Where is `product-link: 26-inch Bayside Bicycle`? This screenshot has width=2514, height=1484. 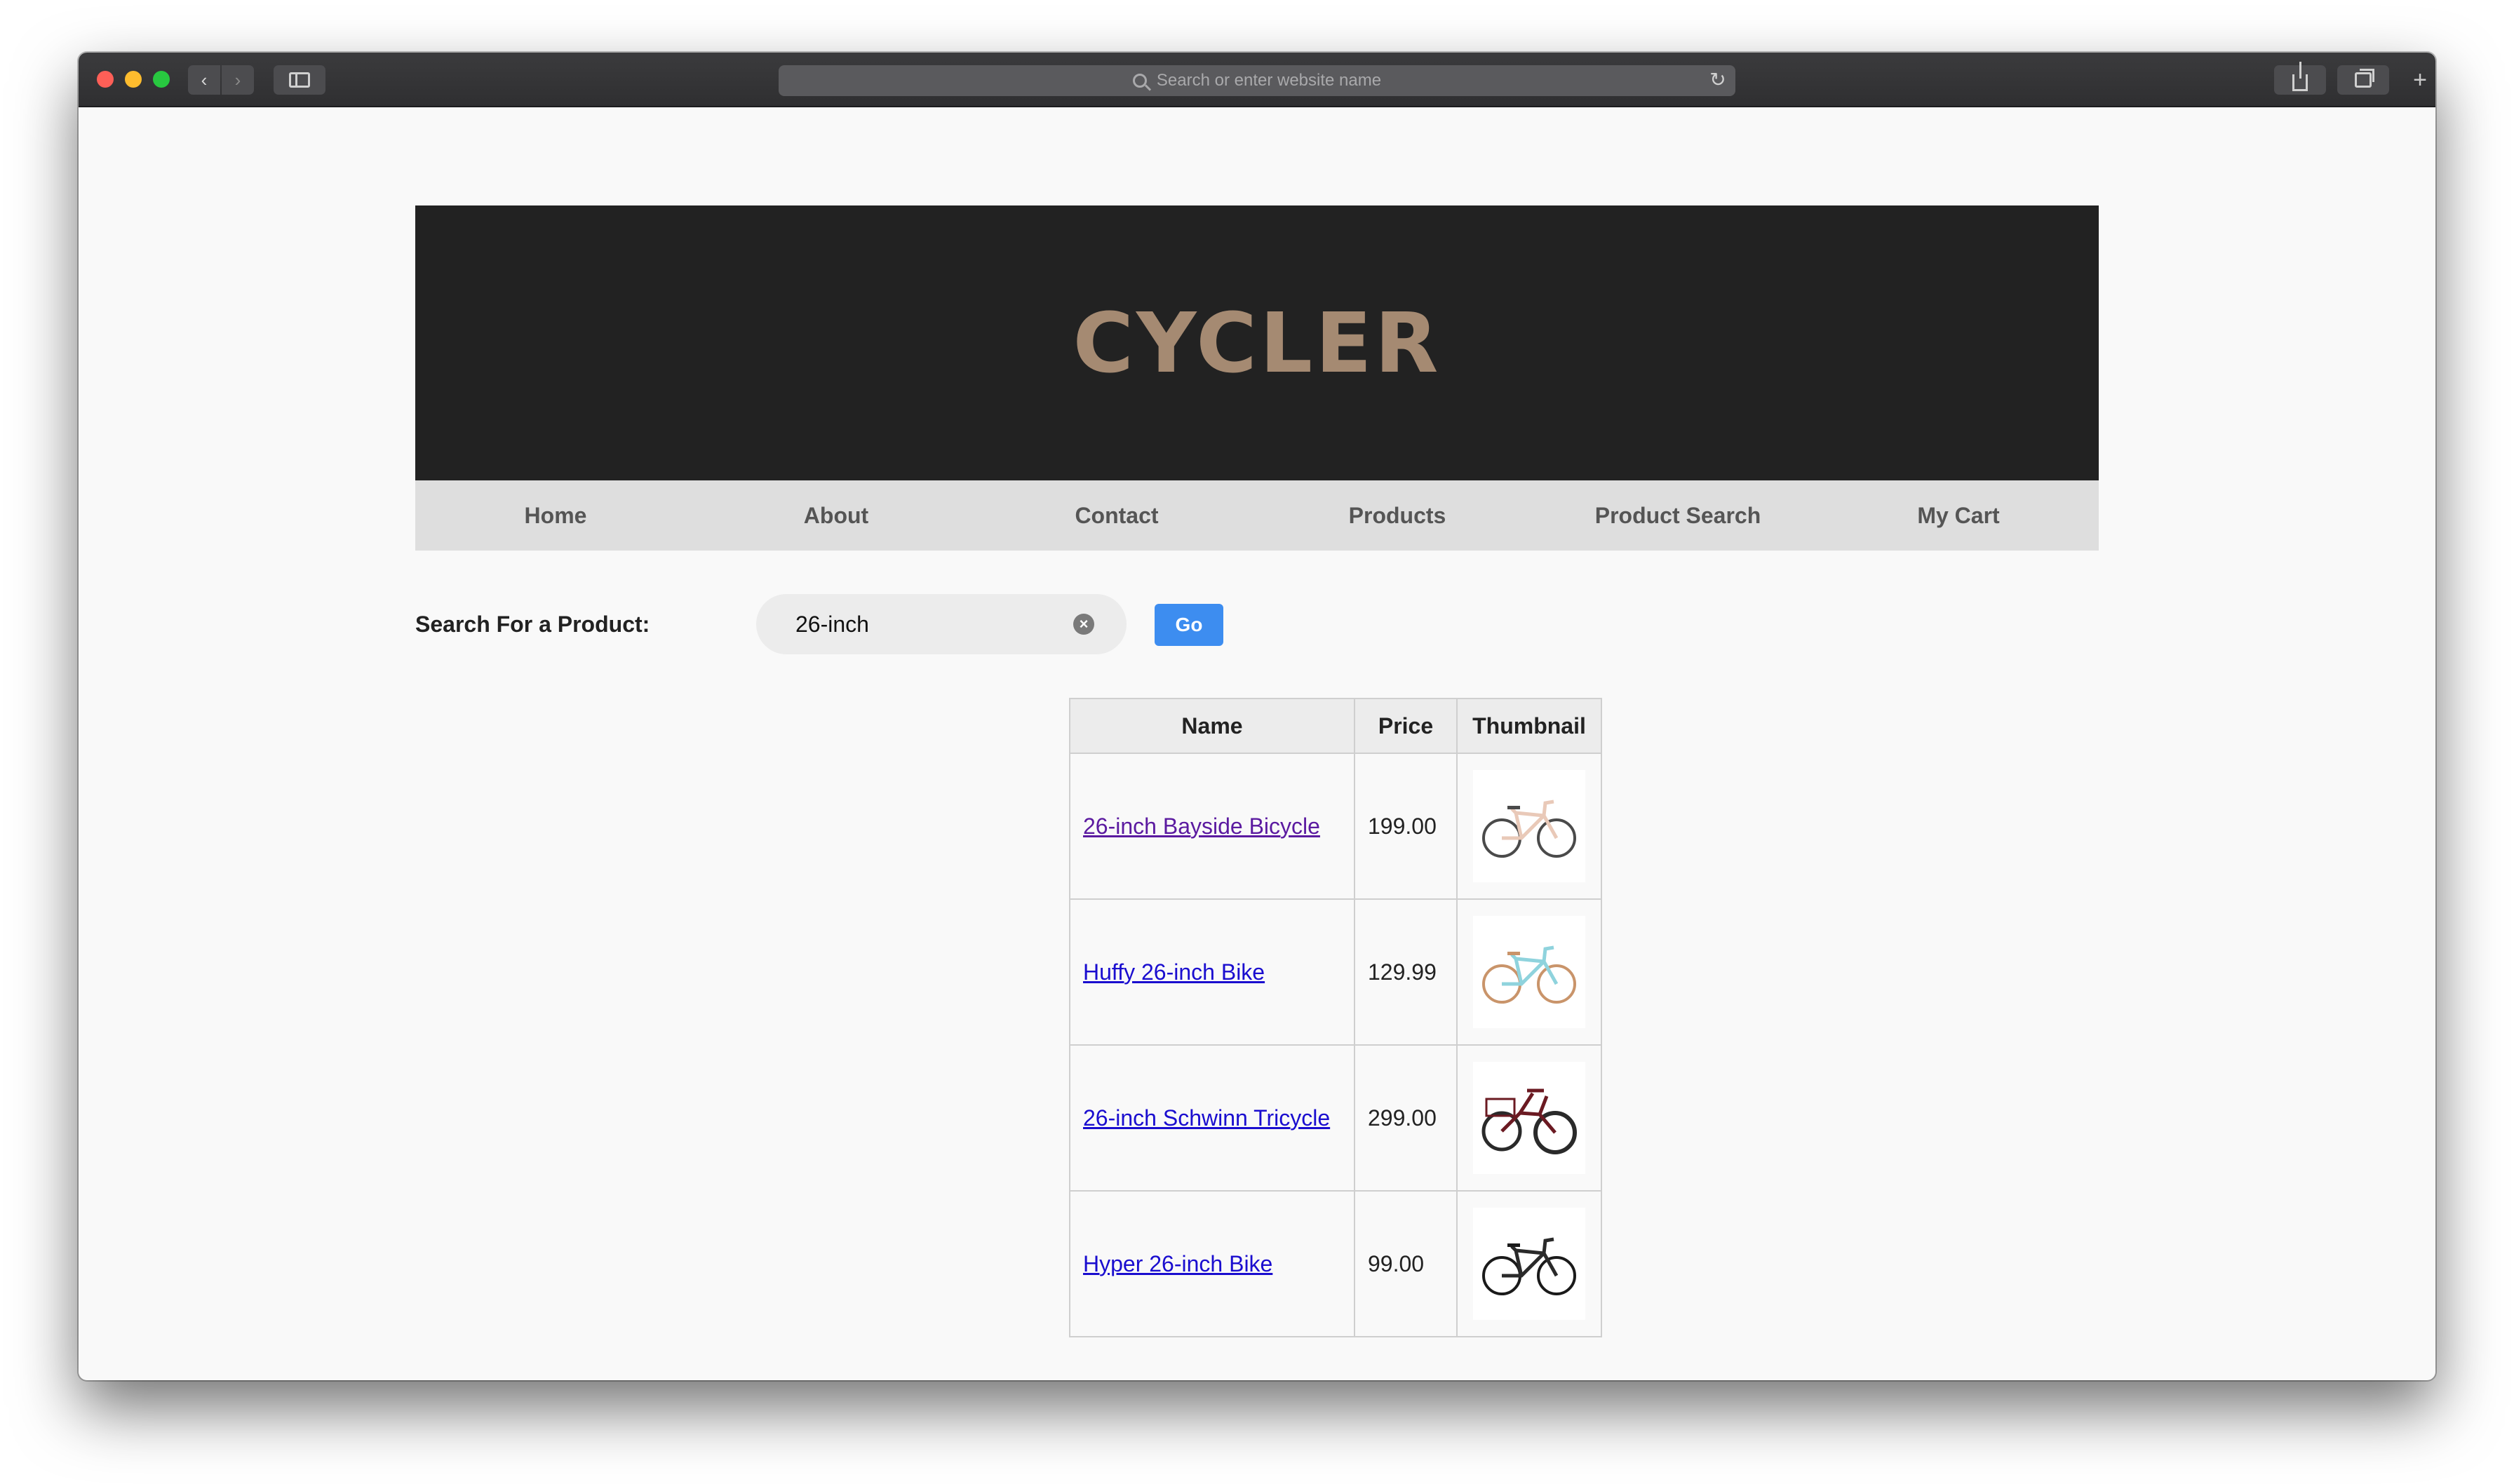 product-link: 26-inch Bayside Bicycle is located at coordinates (1202, 826).